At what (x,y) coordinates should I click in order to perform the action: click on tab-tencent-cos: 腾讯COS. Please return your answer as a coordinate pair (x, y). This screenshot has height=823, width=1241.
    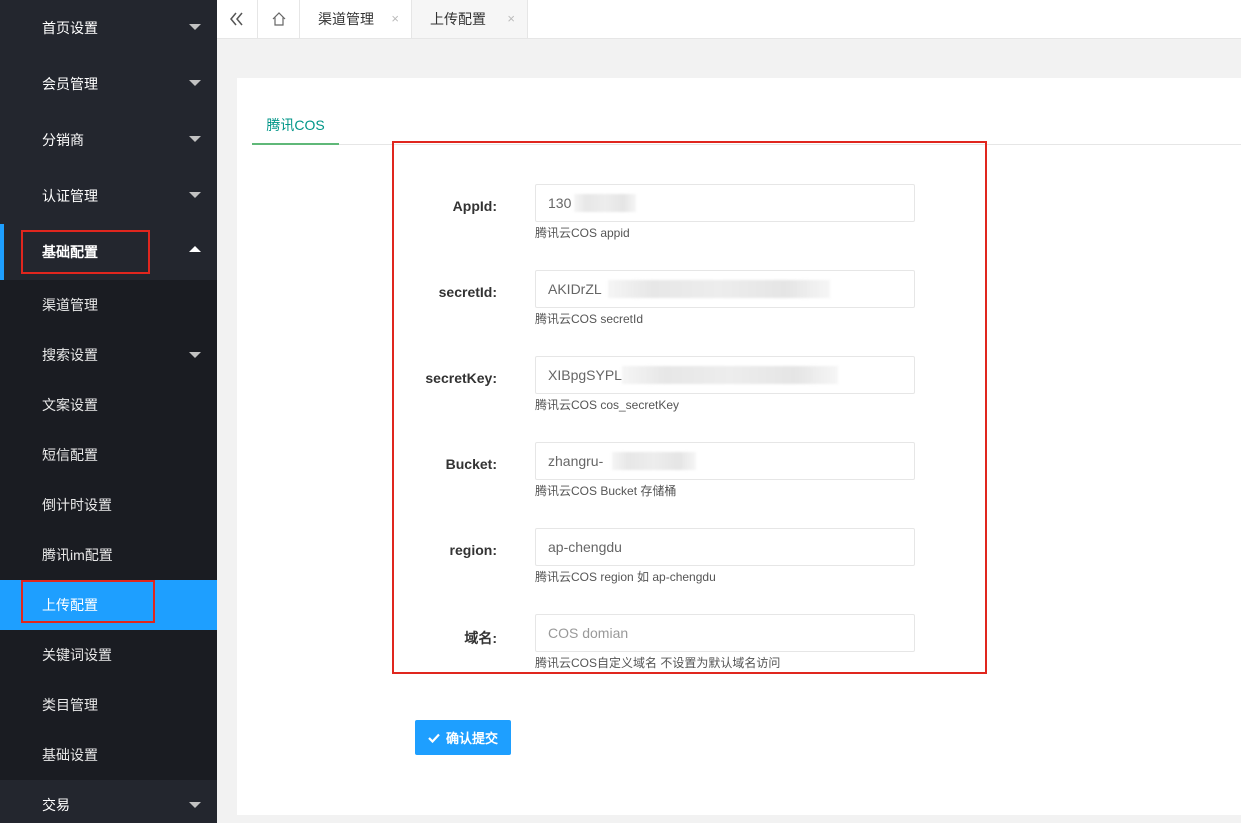
    Looking at the image, I should click on (295, 125).